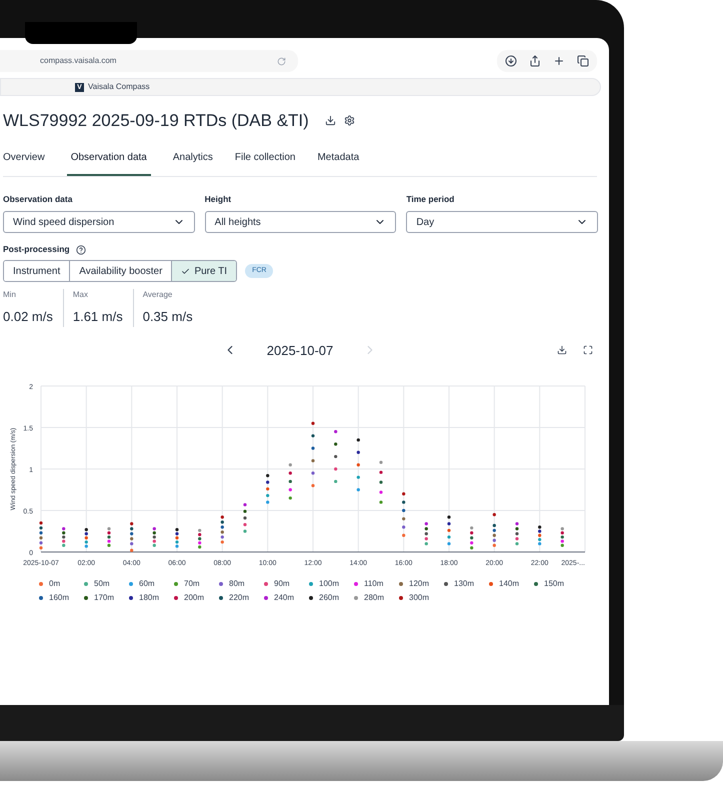 The width and height of the screenshot is (723, 793). What do you see at coordinates (80, 295) in the screenshot?
I see `stat-label: Max` at bounding box center [80, 295].